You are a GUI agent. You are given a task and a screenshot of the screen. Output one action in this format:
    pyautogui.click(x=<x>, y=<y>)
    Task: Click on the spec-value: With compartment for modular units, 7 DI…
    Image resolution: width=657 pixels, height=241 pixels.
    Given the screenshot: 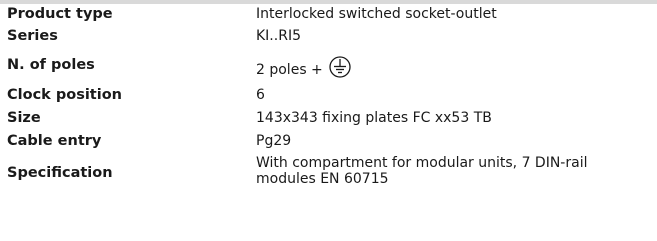 What is the action you would take?
    pyautogui.click(x=453, y=171)
    